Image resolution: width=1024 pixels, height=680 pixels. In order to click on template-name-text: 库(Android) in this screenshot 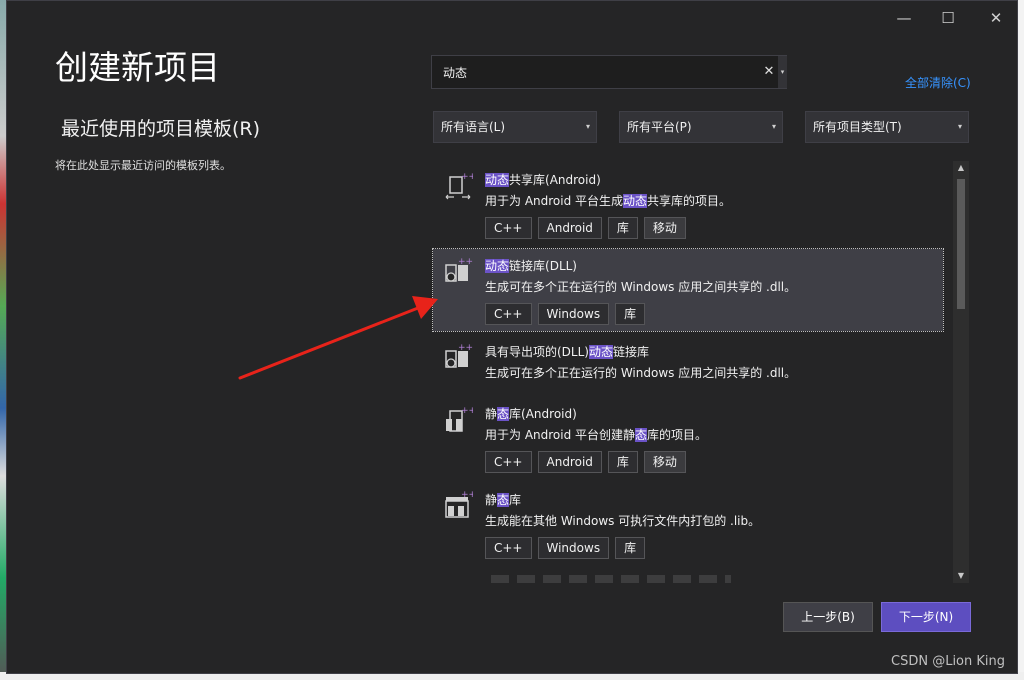, I will do `click(543, 414)`.